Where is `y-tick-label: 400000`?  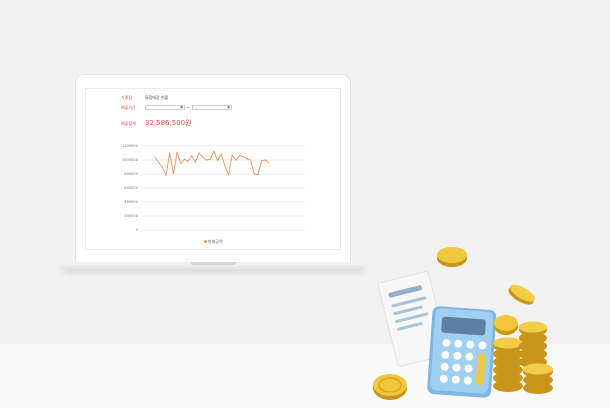 y-tick-label: 400000 is located at coordinates (131, 202).